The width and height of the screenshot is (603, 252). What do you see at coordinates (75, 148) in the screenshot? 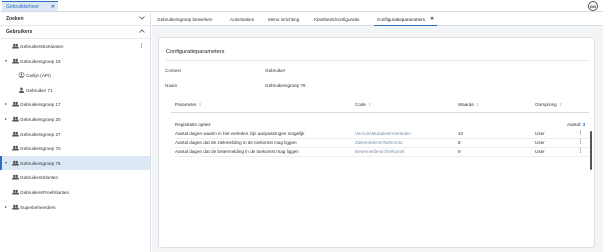
I see `sidebar-item-gebruikersgroep-70: Gebruikersgroep 70` at bounding box center [75, 148].